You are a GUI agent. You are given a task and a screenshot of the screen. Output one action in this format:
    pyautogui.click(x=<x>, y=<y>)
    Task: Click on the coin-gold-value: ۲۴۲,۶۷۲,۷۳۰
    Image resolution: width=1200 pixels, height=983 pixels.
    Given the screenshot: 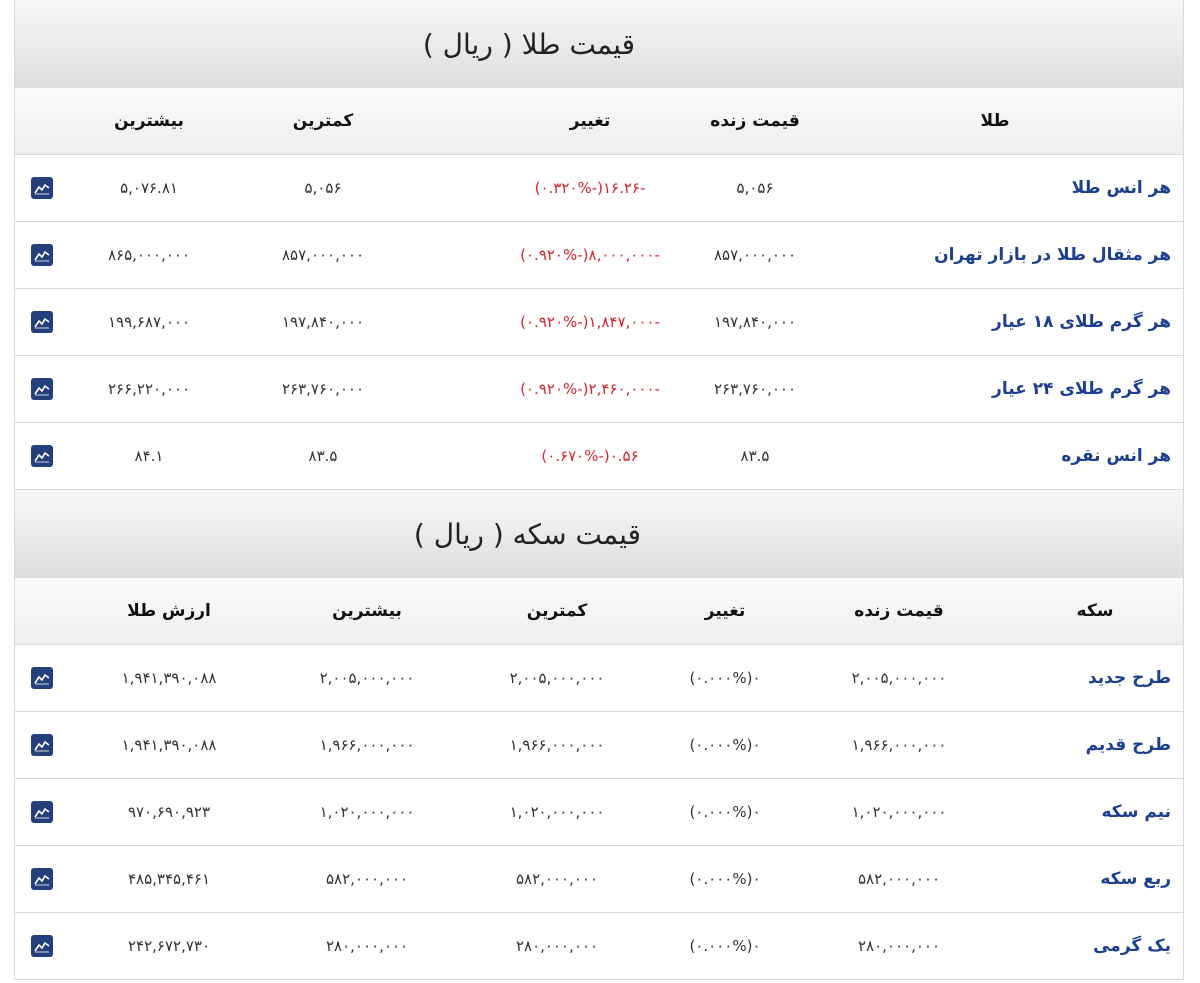 What is the action you would take?
    pyautogui.click(x=169, y=946)
    